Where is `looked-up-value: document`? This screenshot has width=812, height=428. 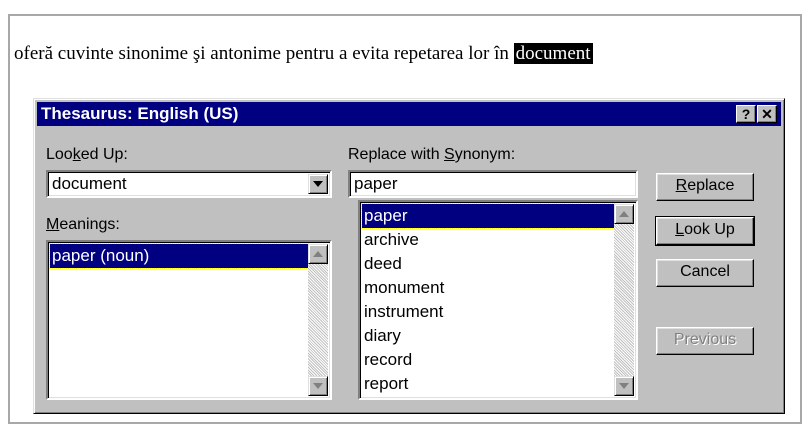 looked-up-value: document is located at coordinates (89, 183).